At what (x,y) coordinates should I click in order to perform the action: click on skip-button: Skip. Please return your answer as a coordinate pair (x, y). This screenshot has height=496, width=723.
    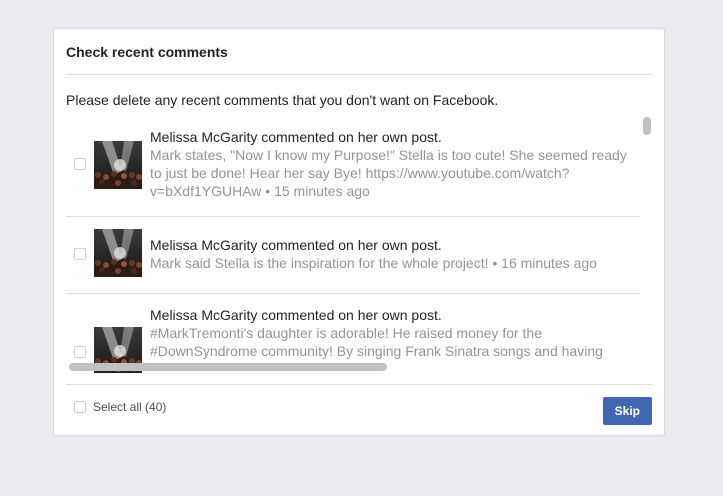
    Looking at the image, I should click on (627, 411).